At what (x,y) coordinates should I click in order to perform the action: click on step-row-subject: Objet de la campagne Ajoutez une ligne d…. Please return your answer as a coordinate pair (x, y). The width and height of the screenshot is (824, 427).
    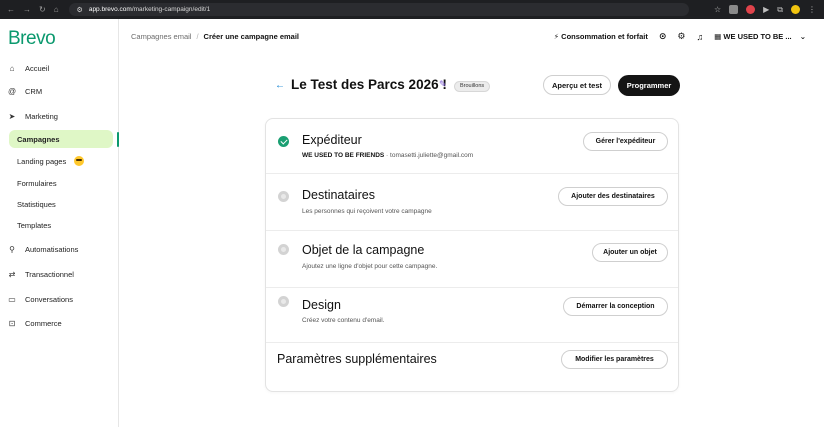
    Looking at the image, I should click on (472, 259).